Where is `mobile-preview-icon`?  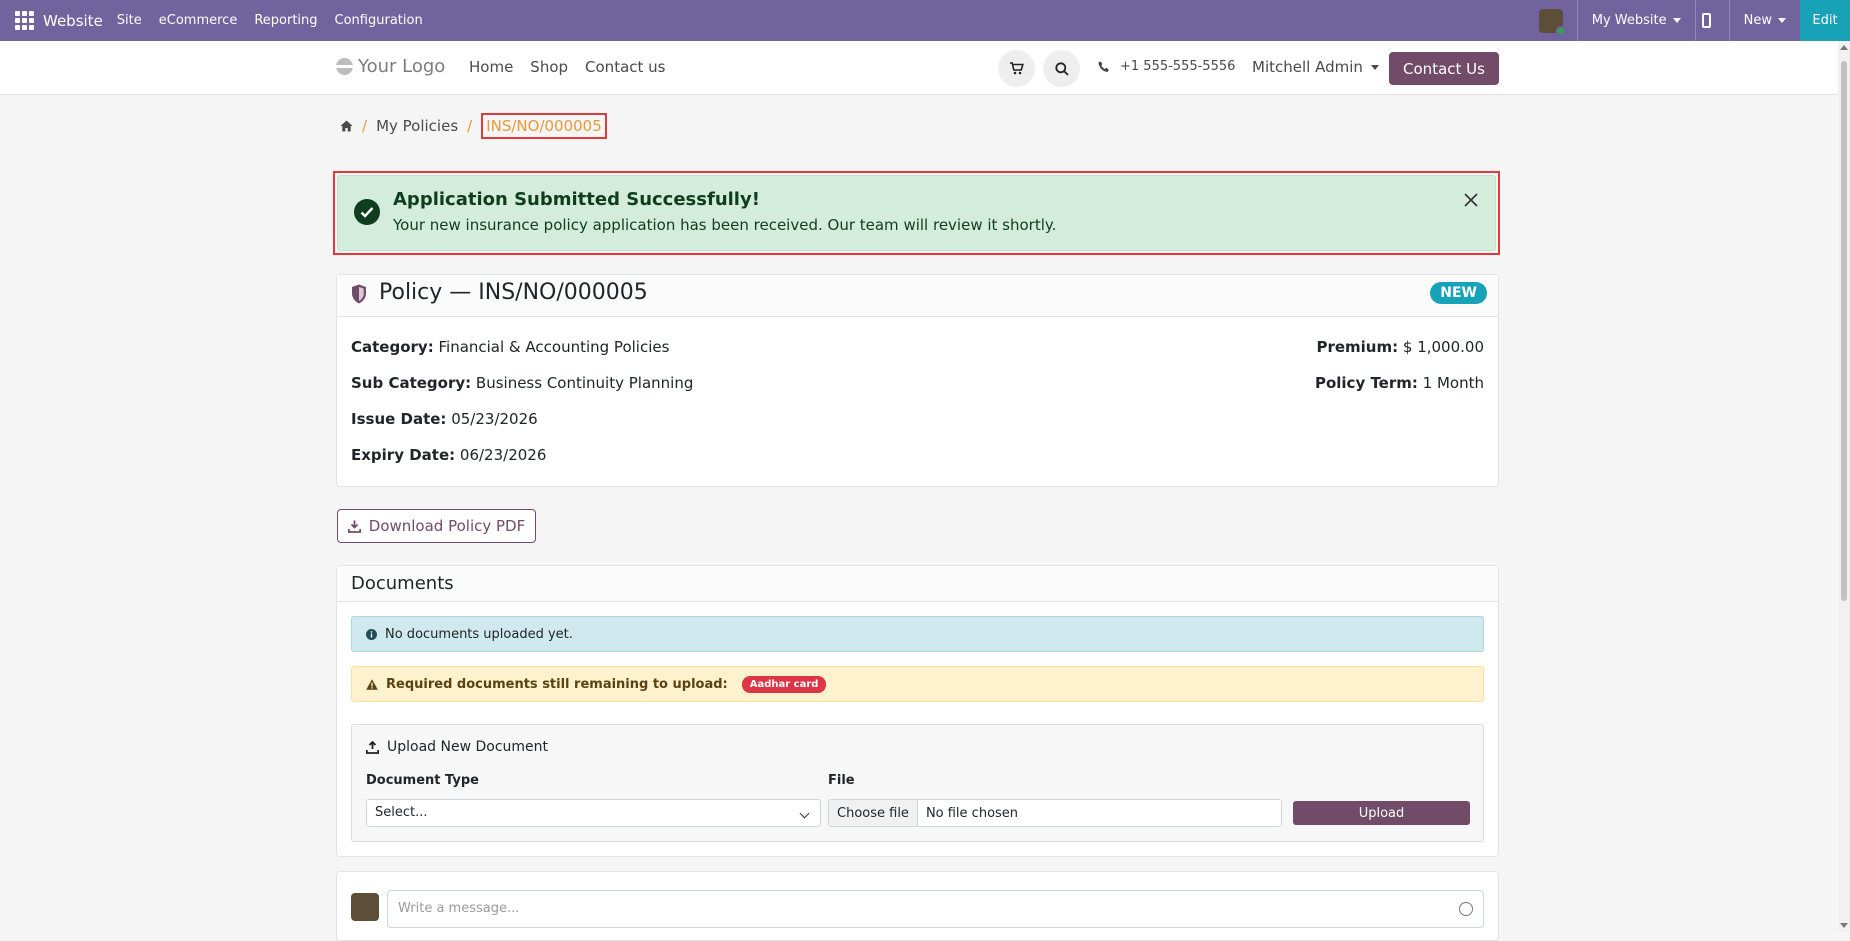 mobile-preview-icon is located at coordinates (1706, 20).